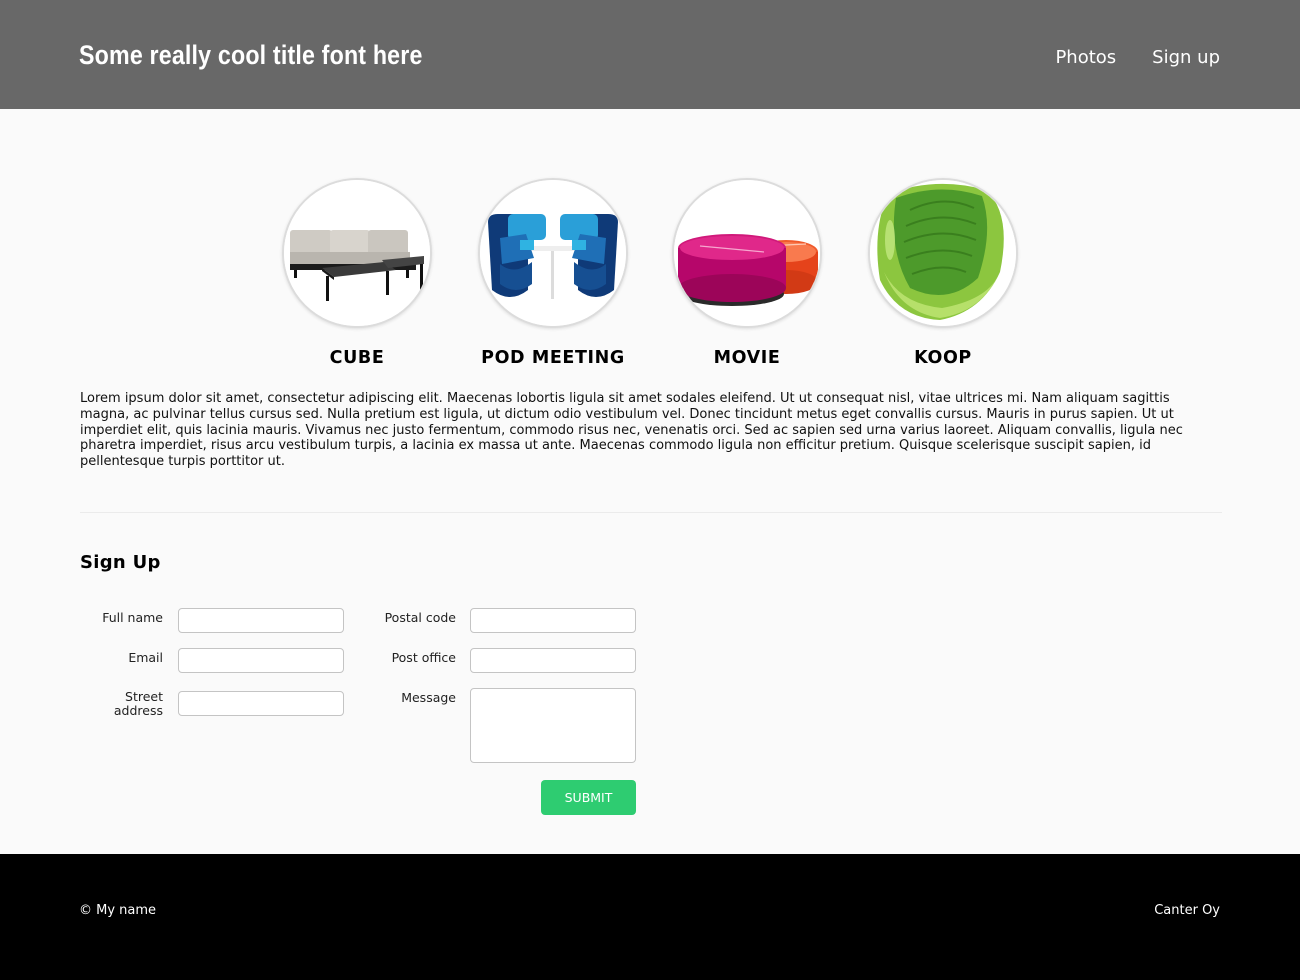 This screenshot has width=1300, height=980. Describe the element at coordinates (423, 657) in the screenshot. I see `post-office-label: Post office` at that location.